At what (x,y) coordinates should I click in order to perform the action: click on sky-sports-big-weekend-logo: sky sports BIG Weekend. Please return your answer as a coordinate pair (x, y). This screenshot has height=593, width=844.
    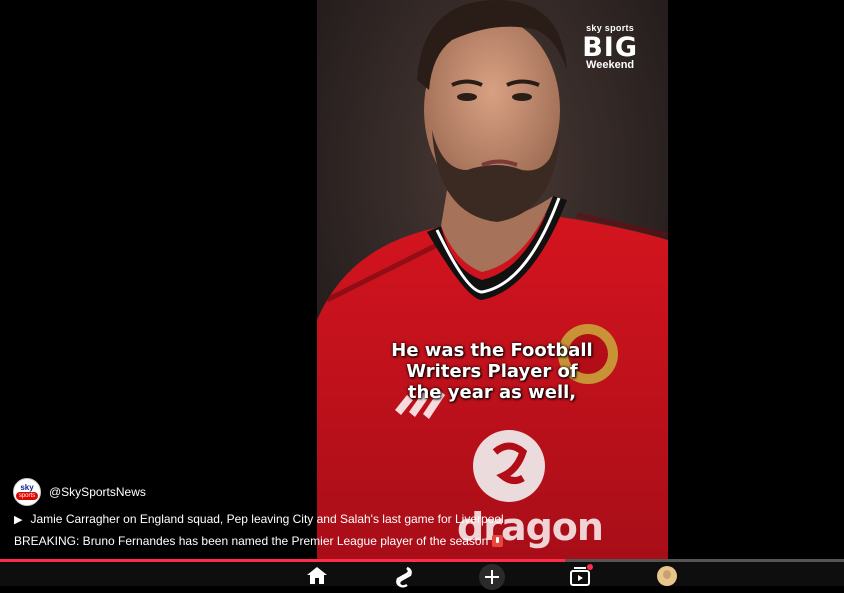
    Looking at the image, I should click on (610, 47).